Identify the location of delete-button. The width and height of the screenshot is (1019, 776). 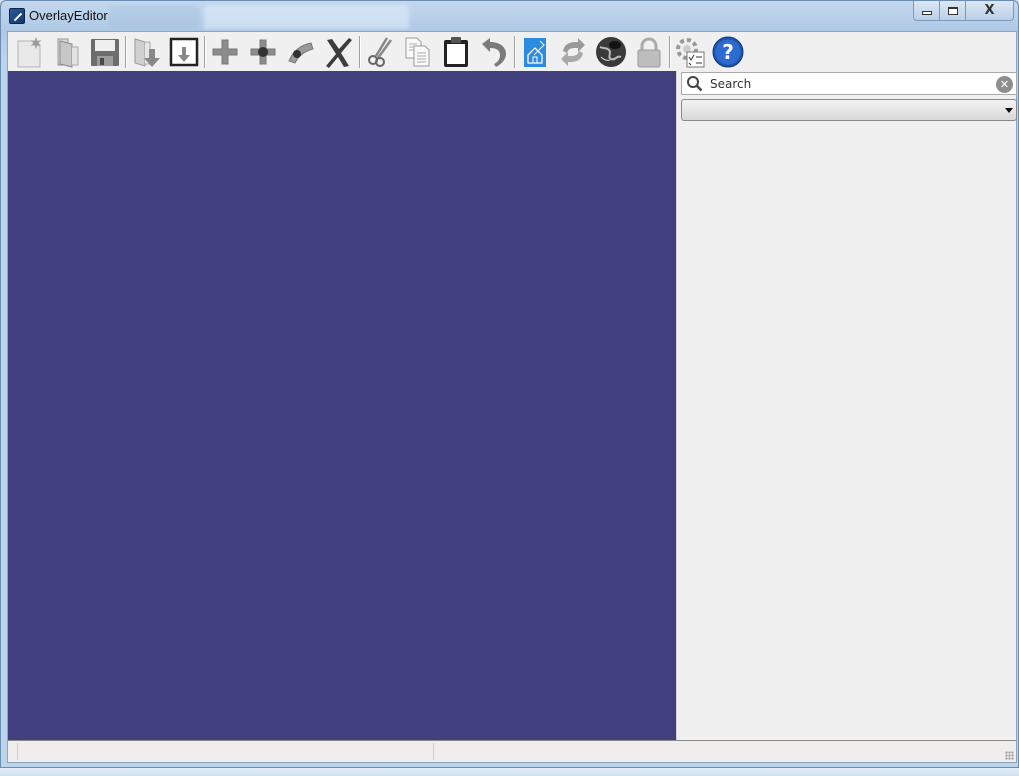
(339, 52).